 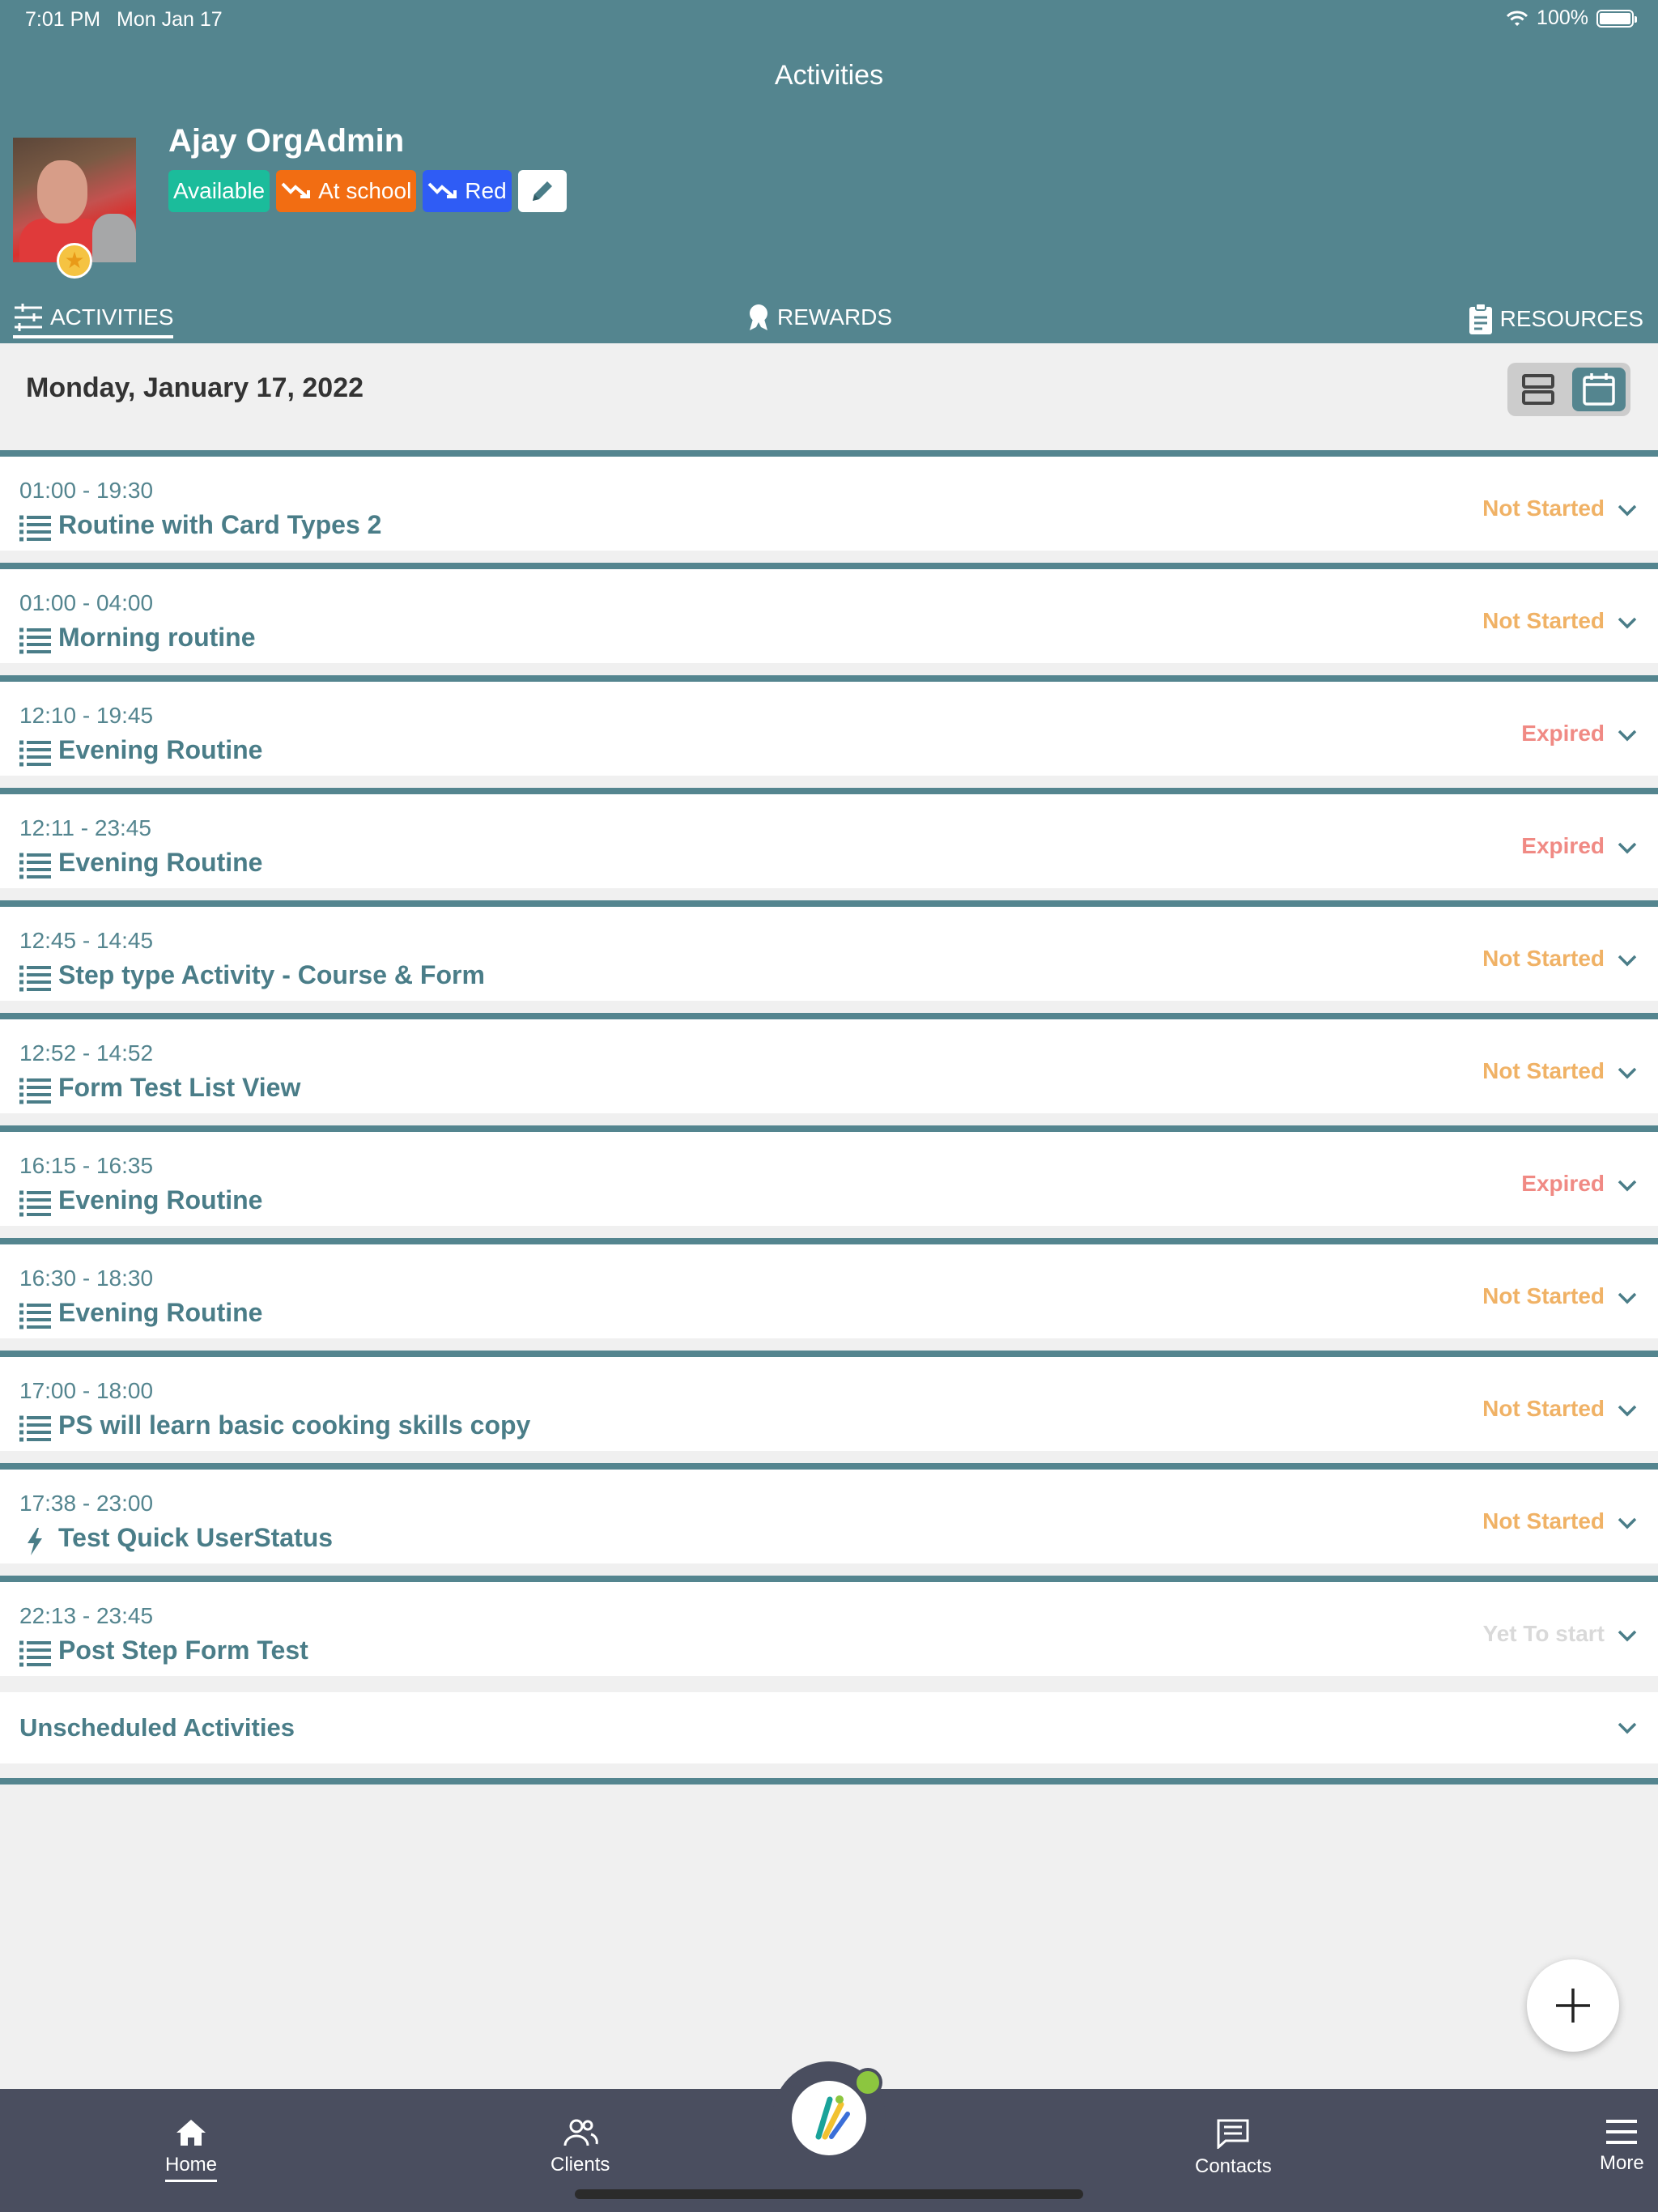 I want to click on list-view-icon, so click(x=1538, y=389).